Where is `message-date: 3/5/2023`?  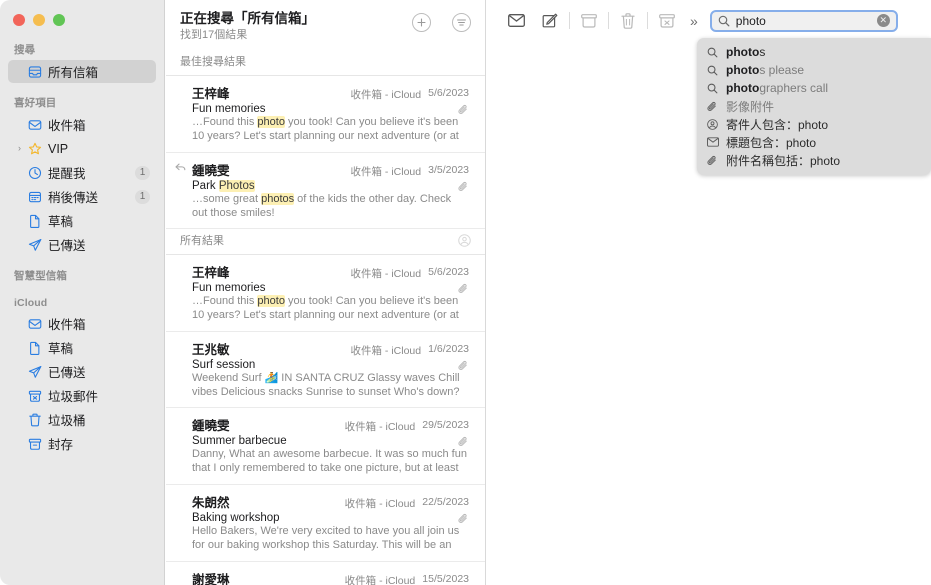 message-date: 3/5/2023 is located at coordinates (448, 170).